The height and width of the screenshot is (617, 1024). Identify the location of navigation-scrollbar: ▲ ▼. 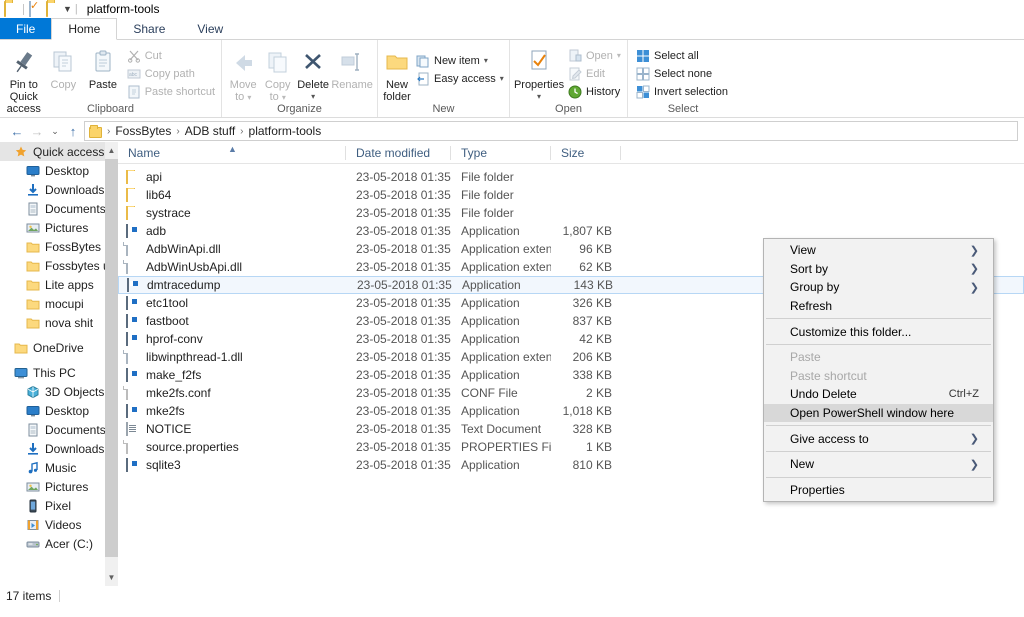
(111, 364).